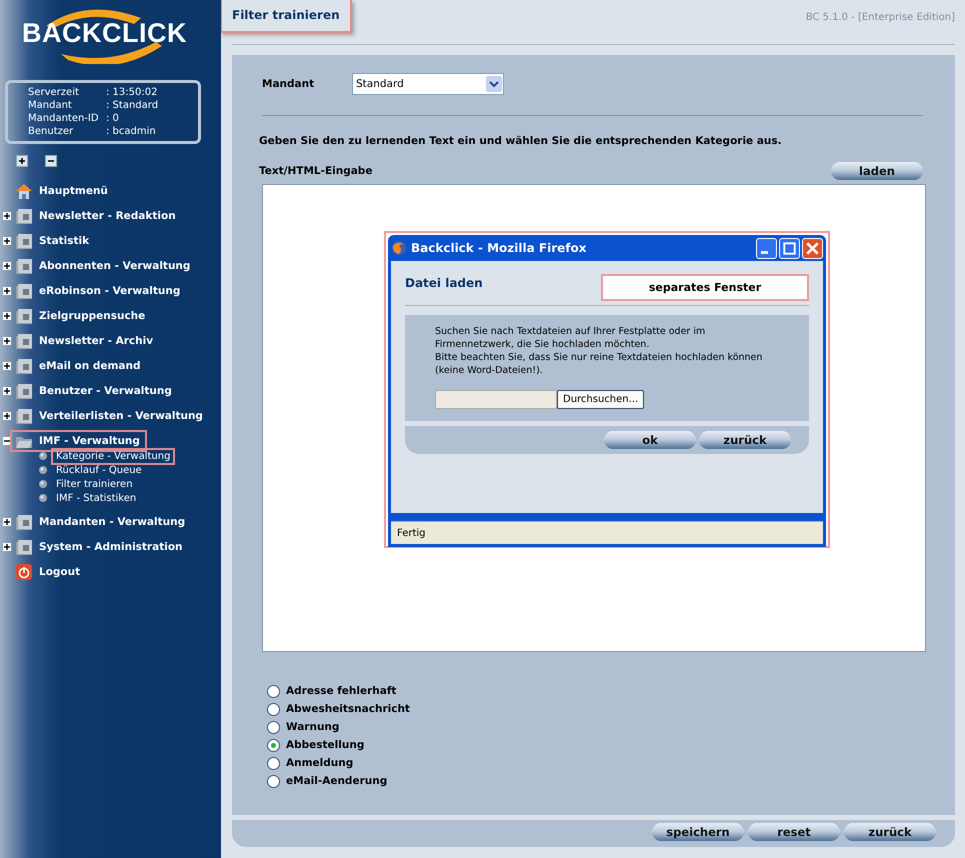 The width and height of the screenshot is (965, 858). What do you see at coordinates (705, 287) in the screenshot?
I see `callout-label: separates Fenster` at bounding box center [705, 287].